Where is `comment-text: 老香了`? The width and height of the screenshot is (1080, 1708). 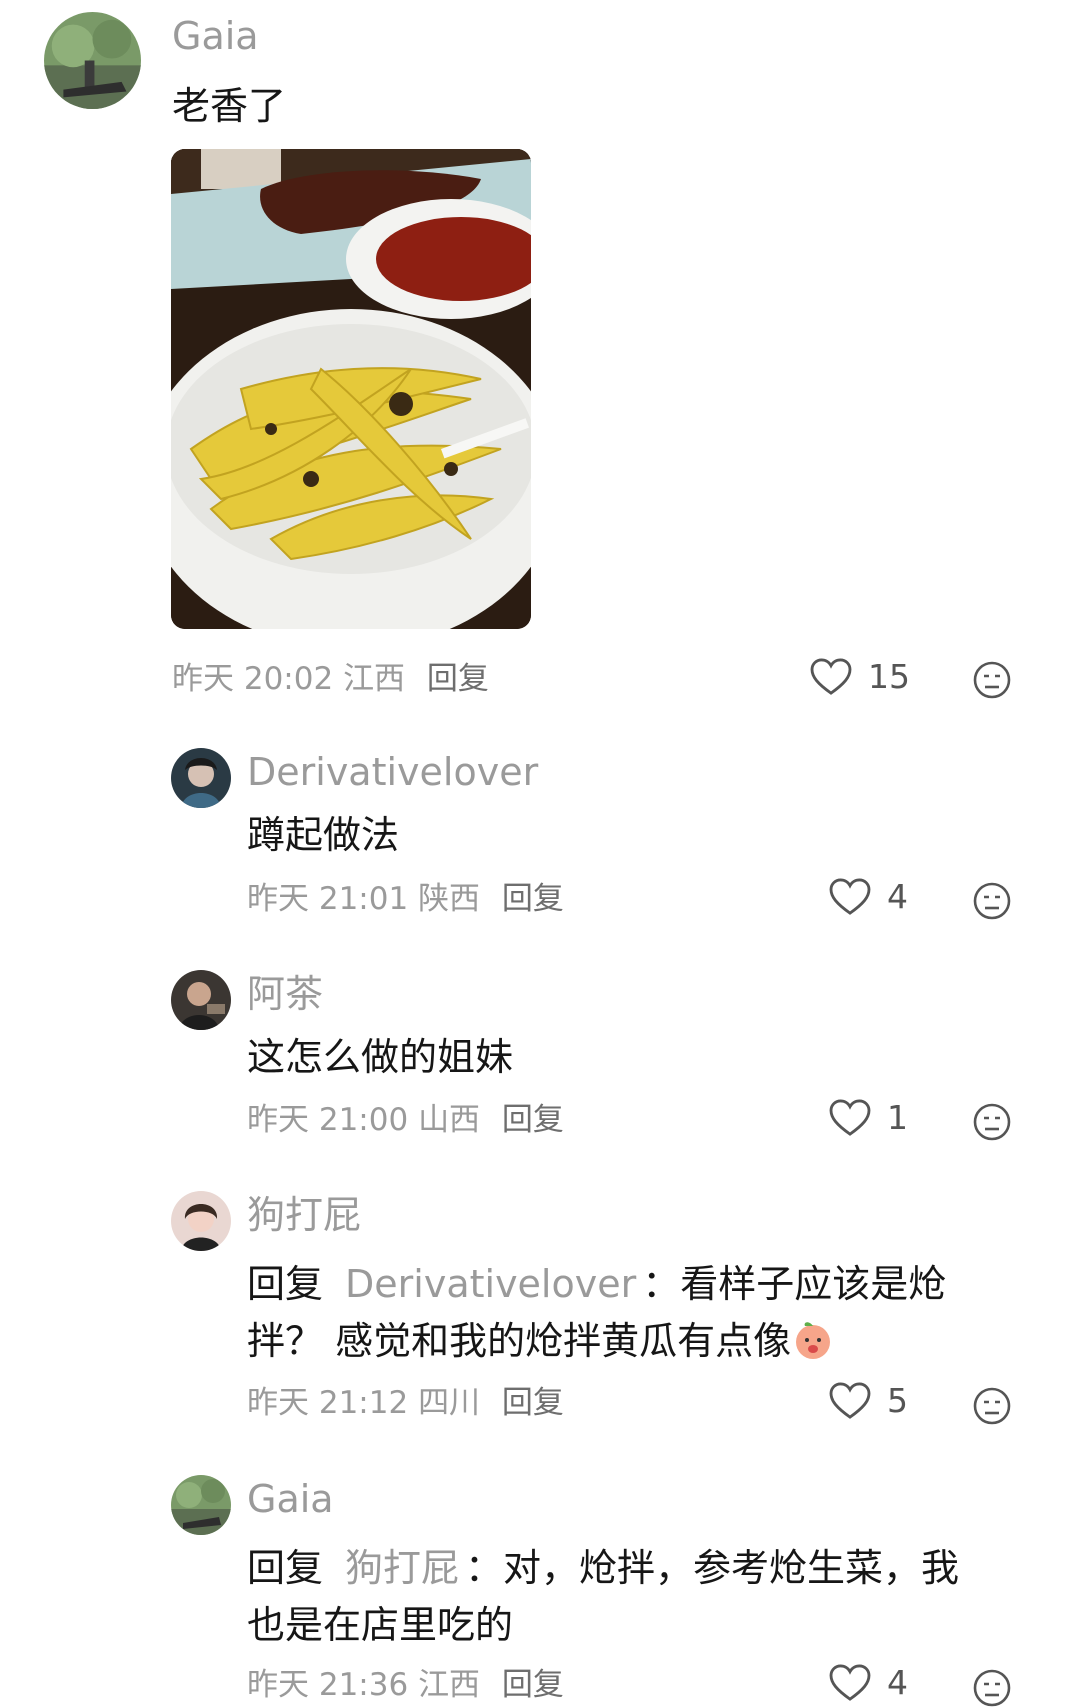 comment-text: 老香了 is located at coordinates (229, 106).